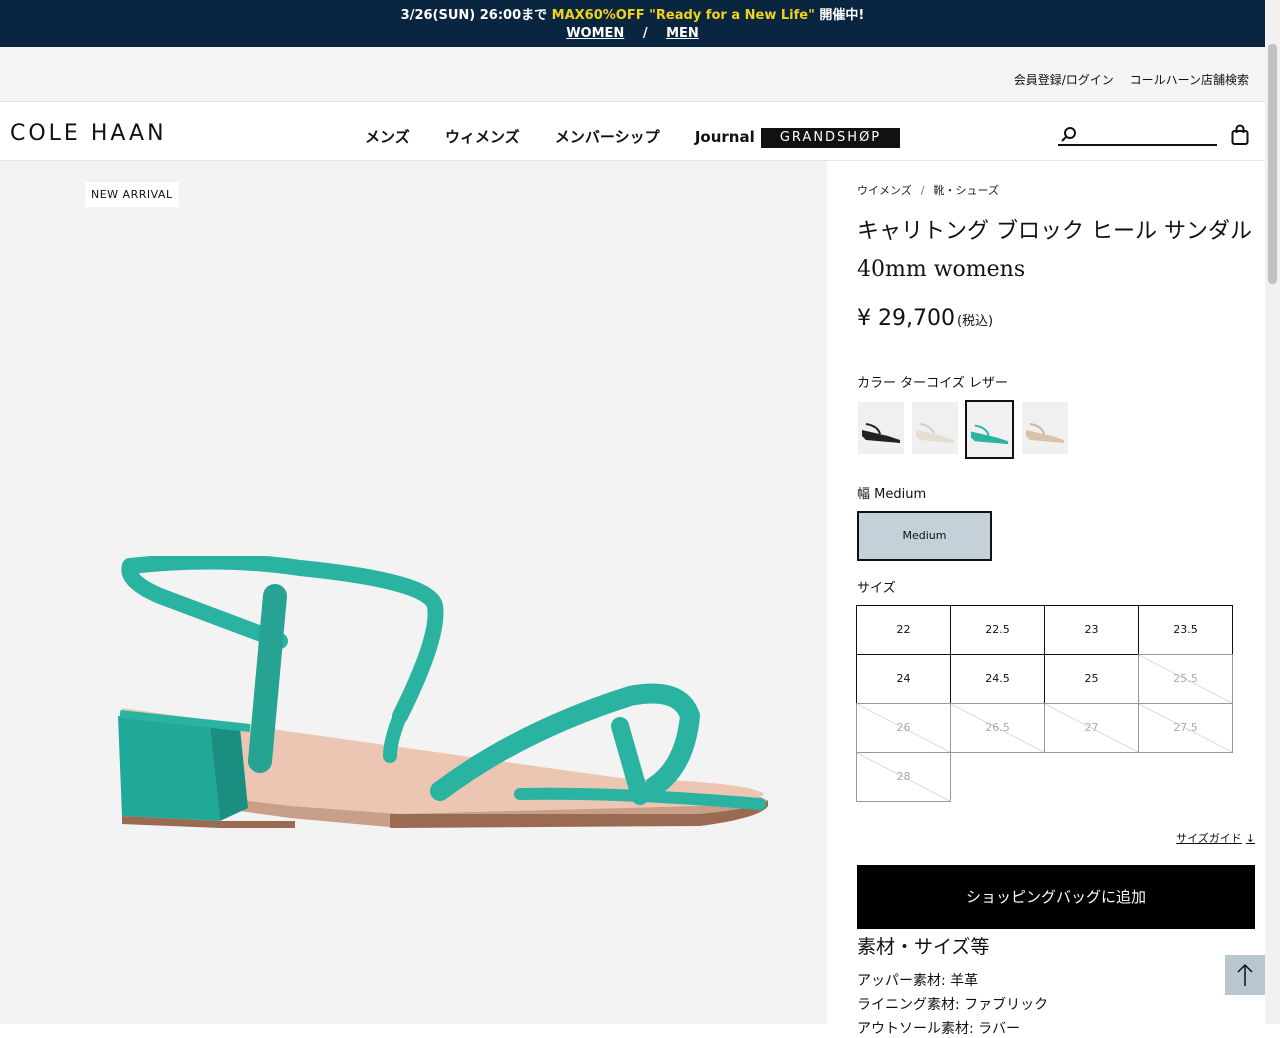 Image resolution: width=1280 pixels, height=1038 pixels. Describe the element at coordinates (1091, 630) in the screenshot. I see `size-option: 23` at that location.